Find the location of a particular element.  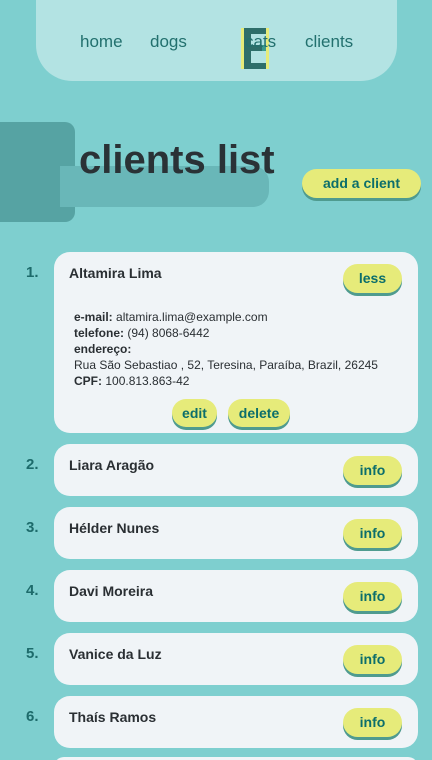

client-number: 2. is located at coordinates (32, 464).